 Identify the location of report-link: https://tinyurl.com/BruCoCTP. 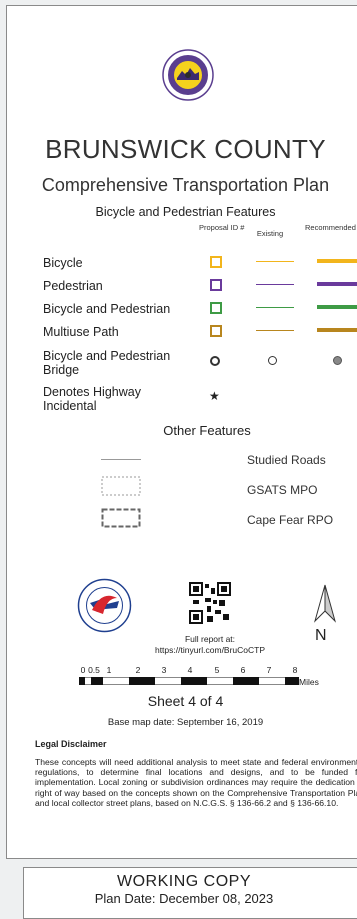
(210, 650).